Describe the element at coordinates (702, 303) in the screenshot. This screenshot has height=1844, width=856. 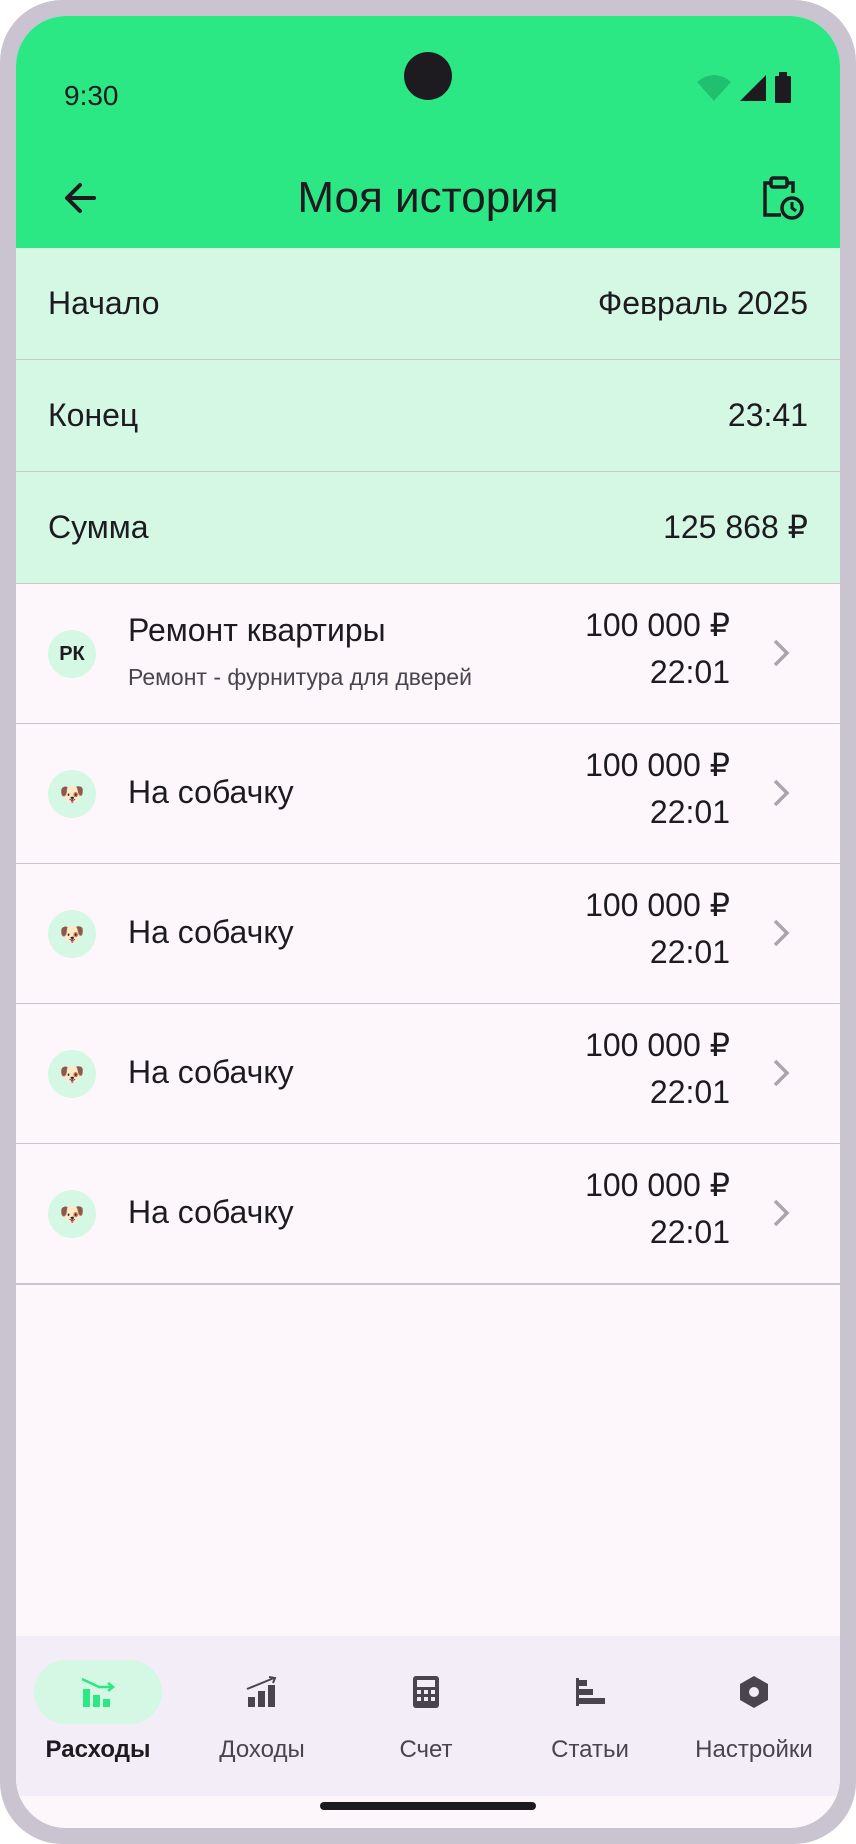
I see `summary-start-value: Февраль 2025` at that location.